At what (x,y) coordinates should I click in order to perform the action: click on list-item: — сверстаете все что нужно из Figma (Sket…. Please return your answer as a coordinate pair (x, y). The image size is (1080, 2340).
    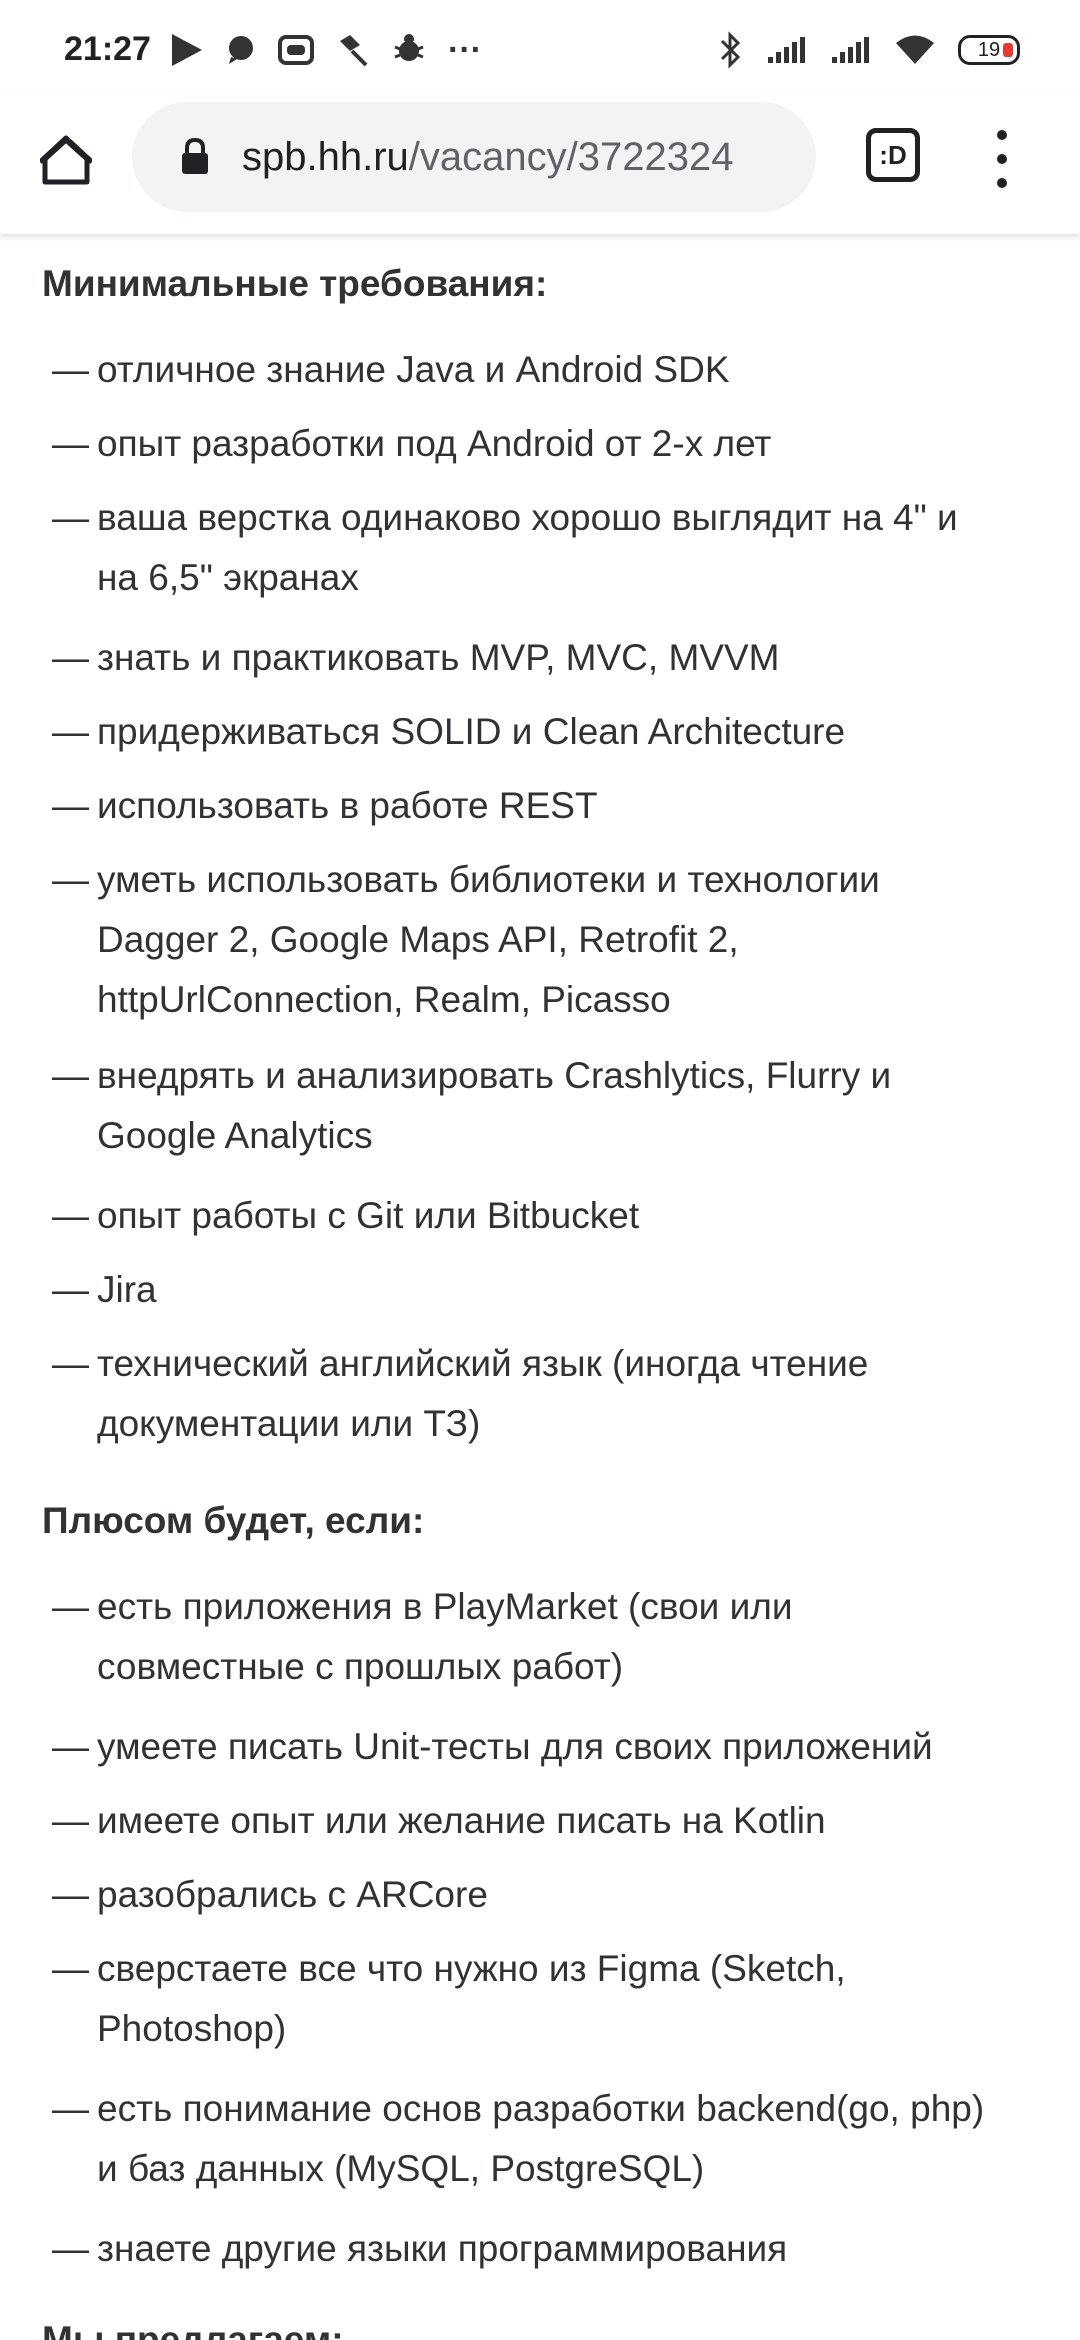
    Looking at the image, I should click on (552, 1999).